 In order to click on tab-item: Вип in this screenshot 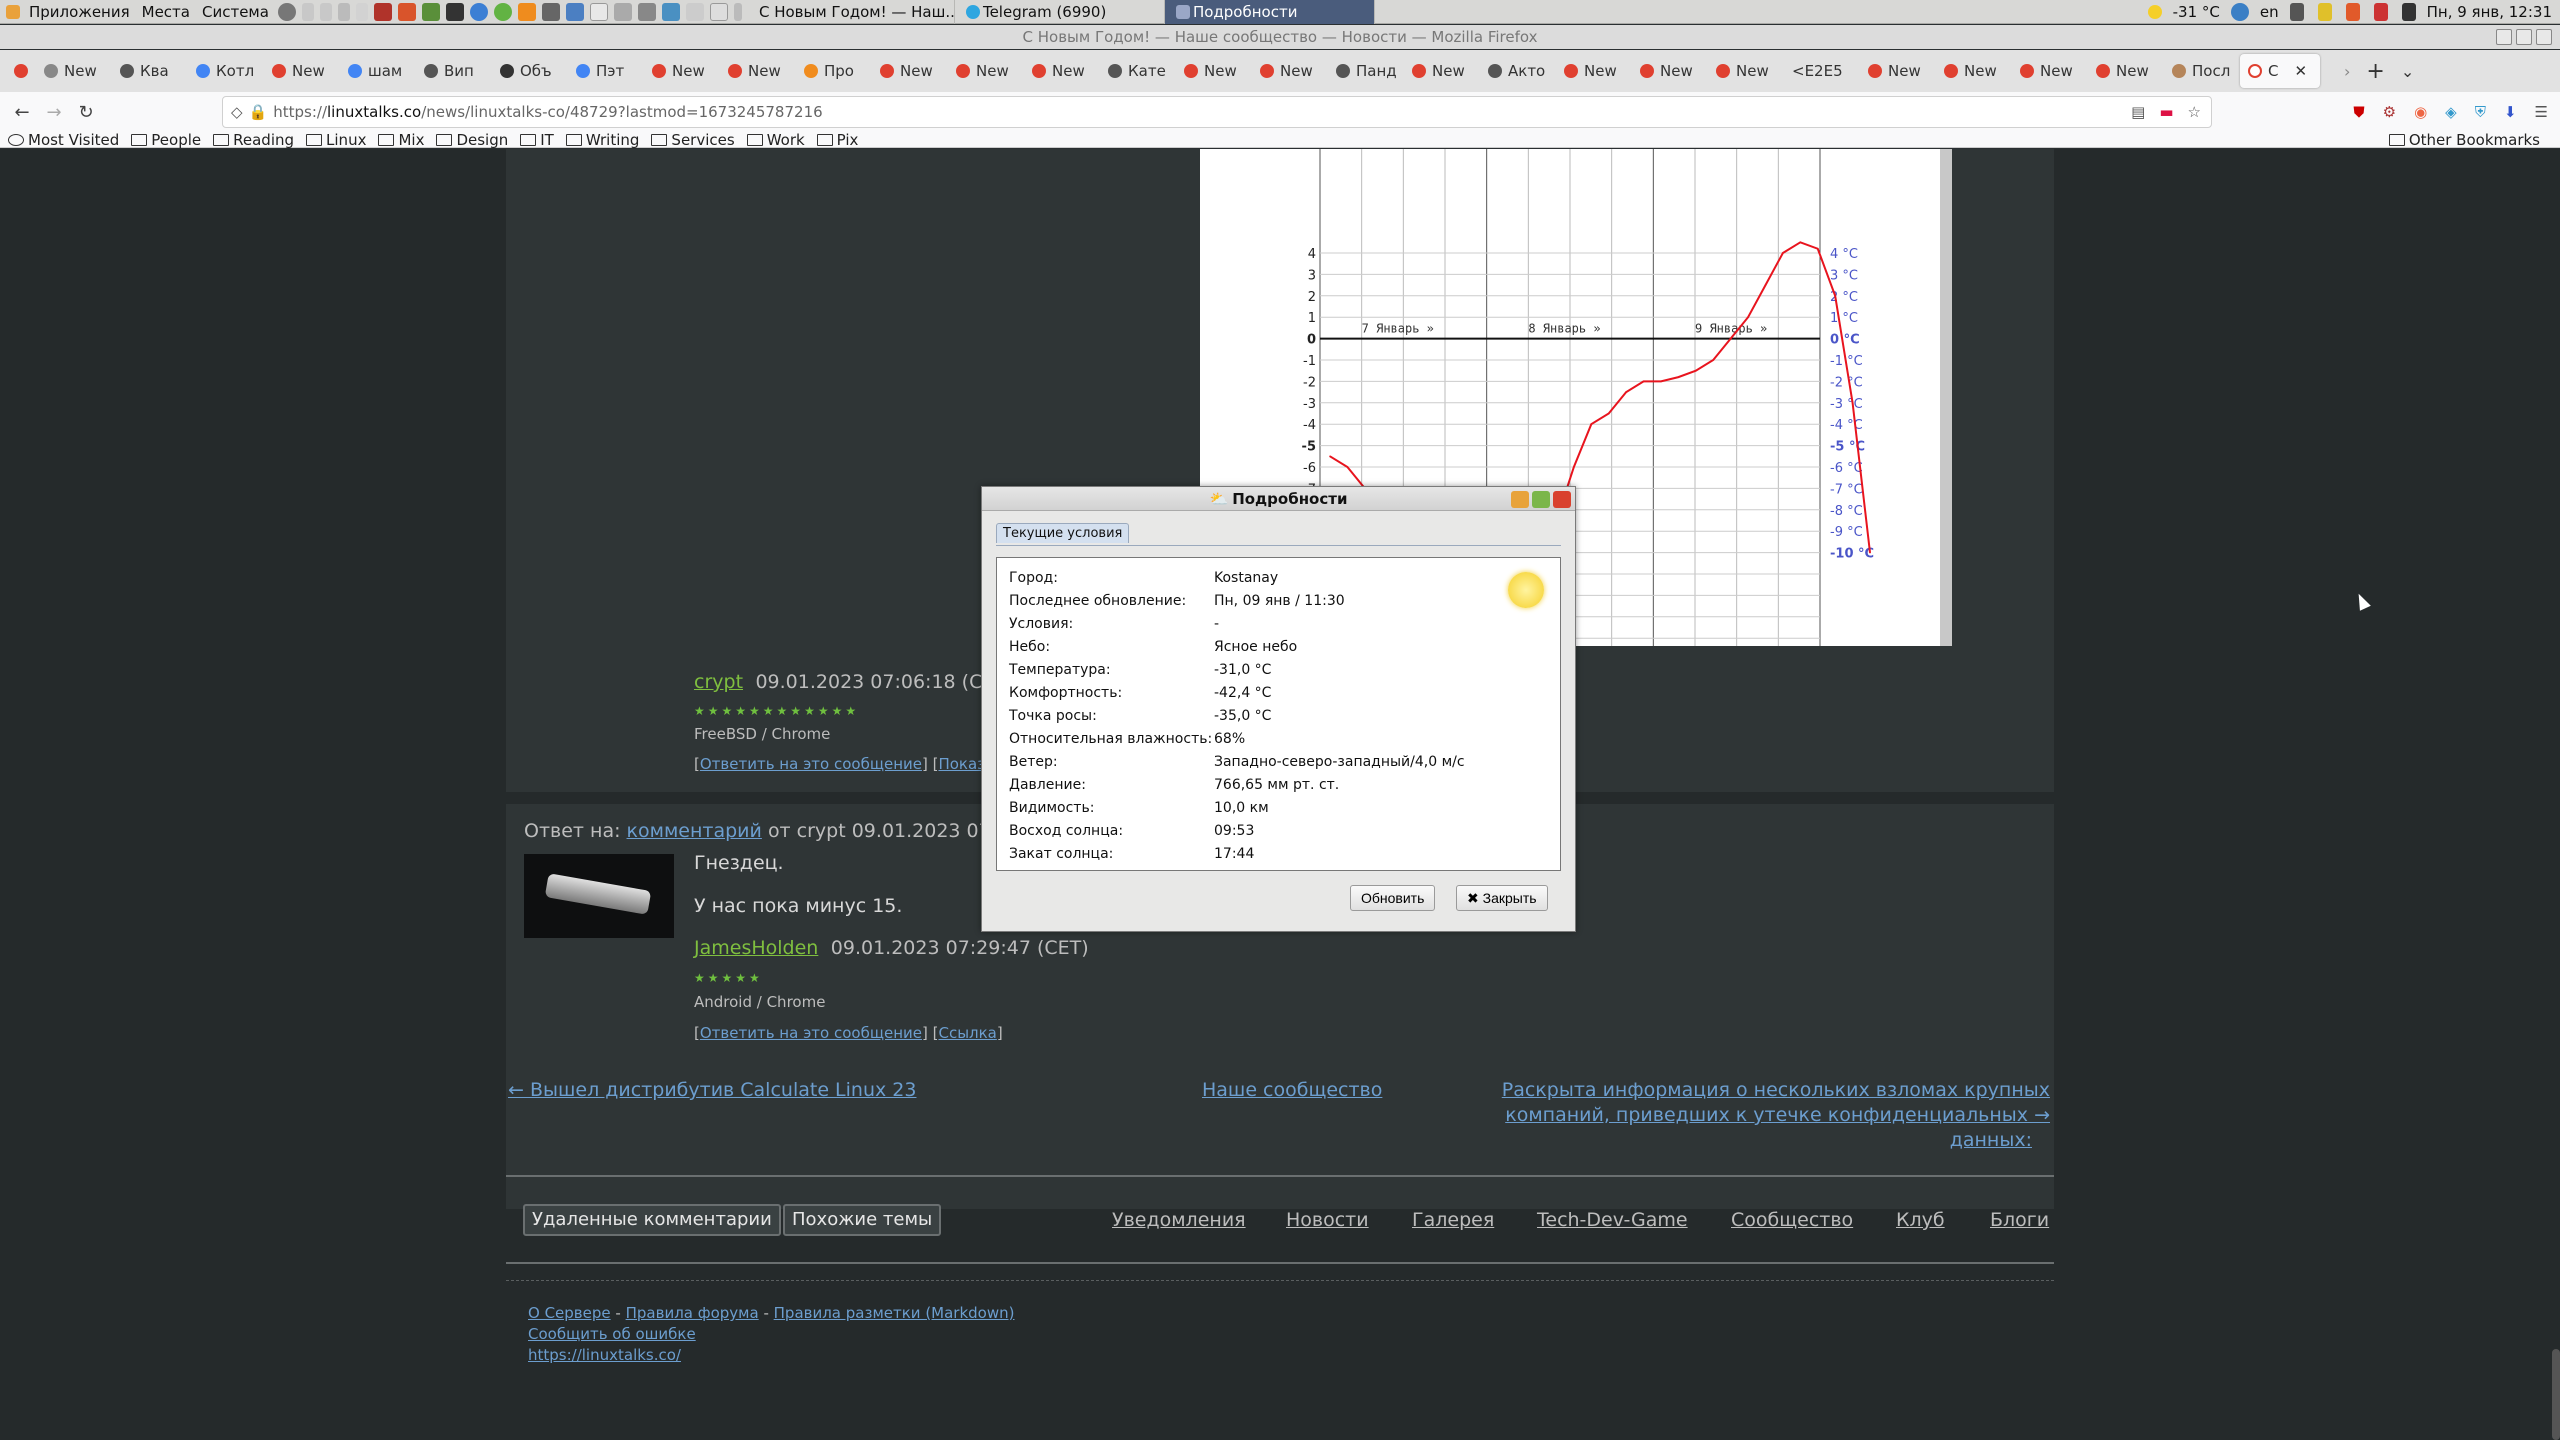, I will do `click(454, 71)`.